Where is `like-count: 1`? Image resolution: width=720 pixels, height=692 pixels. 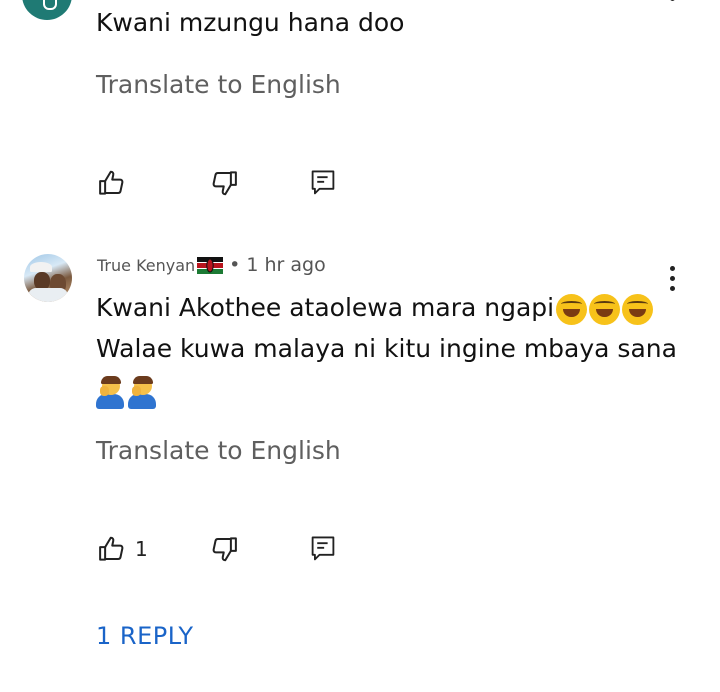 like-count: 1 is located at coordinates (141, 549).